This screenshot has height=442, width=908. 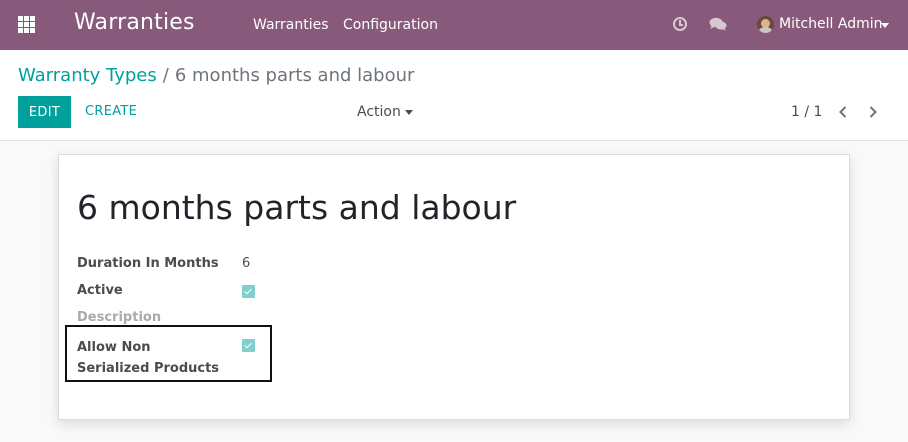 What do you see at coordinates (843, 112) in the screenshot?
I see `chevron-left-icon` at bounding box center [843, 112].